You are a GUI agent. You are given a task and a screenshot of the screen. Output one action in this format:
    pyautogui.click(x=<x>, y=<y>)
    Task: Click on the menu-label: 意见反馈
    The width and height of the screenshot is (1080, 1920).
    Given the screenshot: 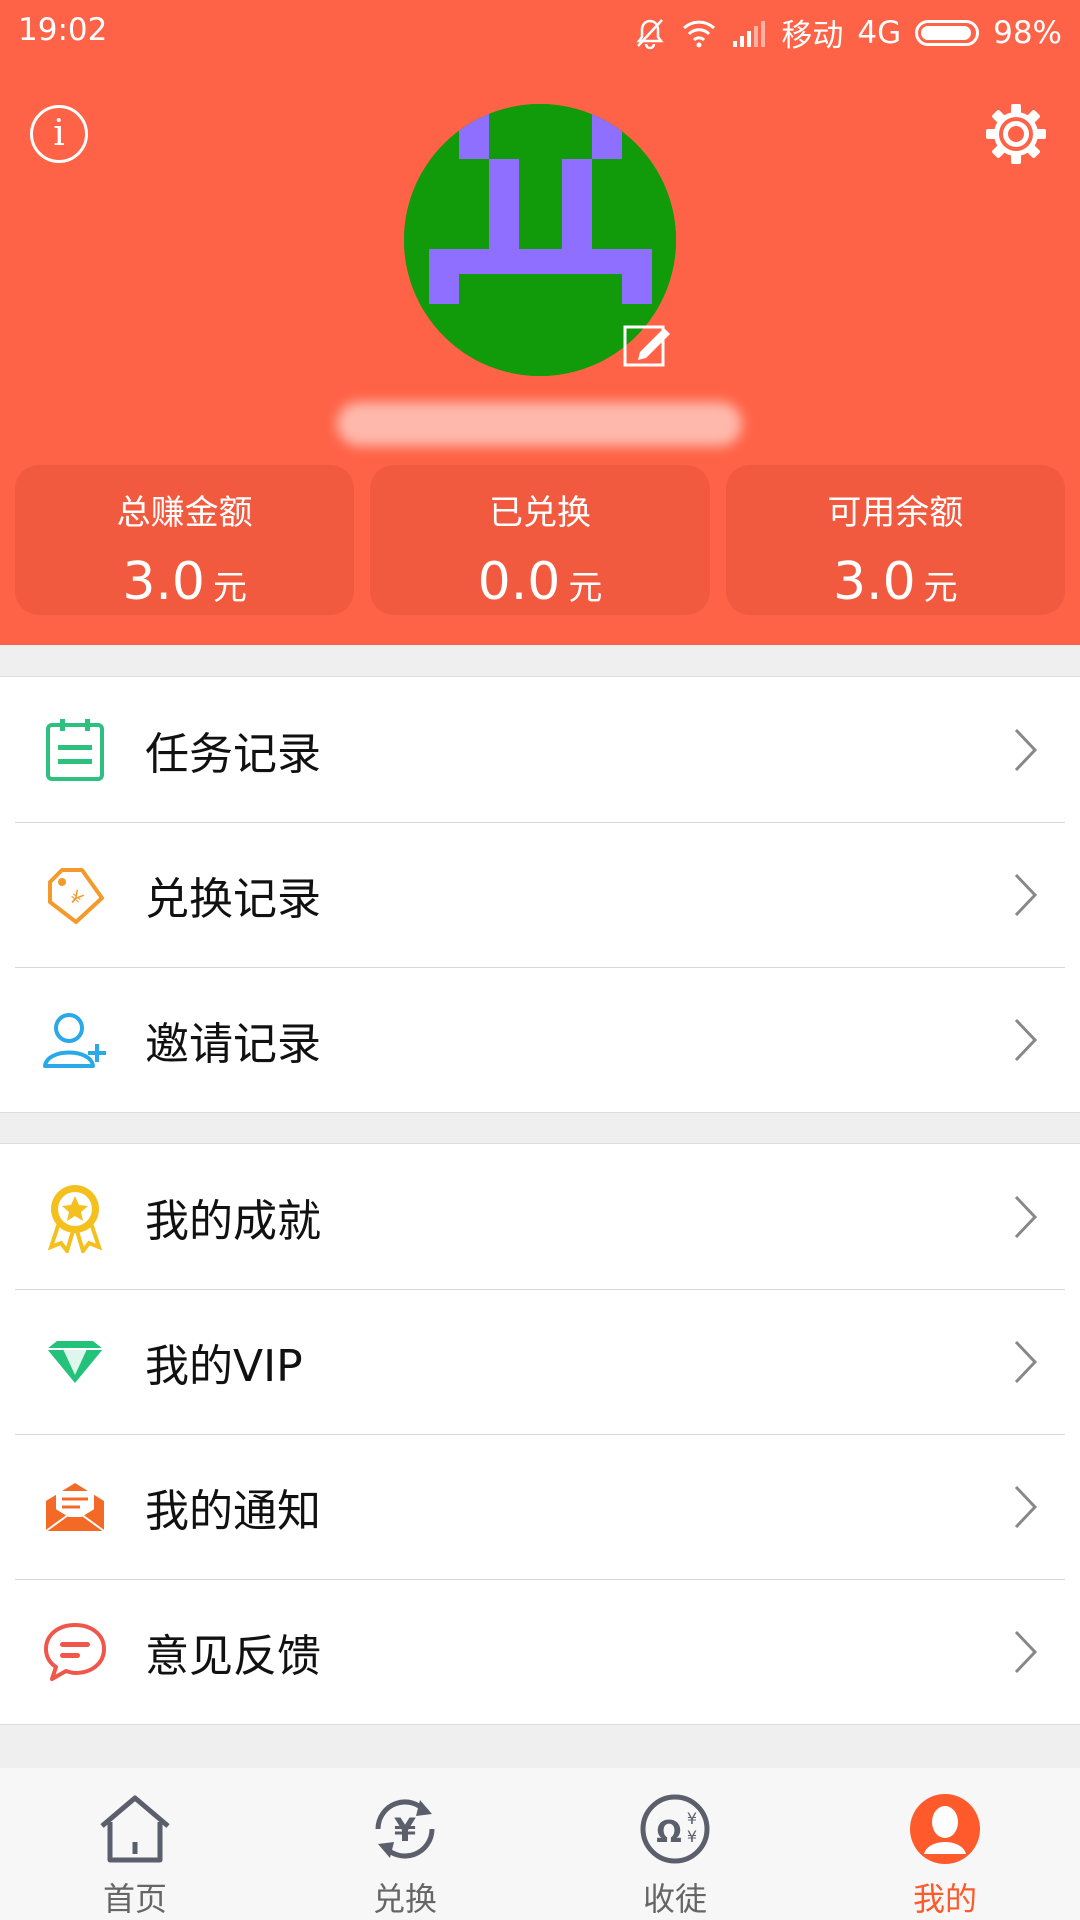 What is the action you would take?
    pyautogui.click(x=233, y=1656)
    